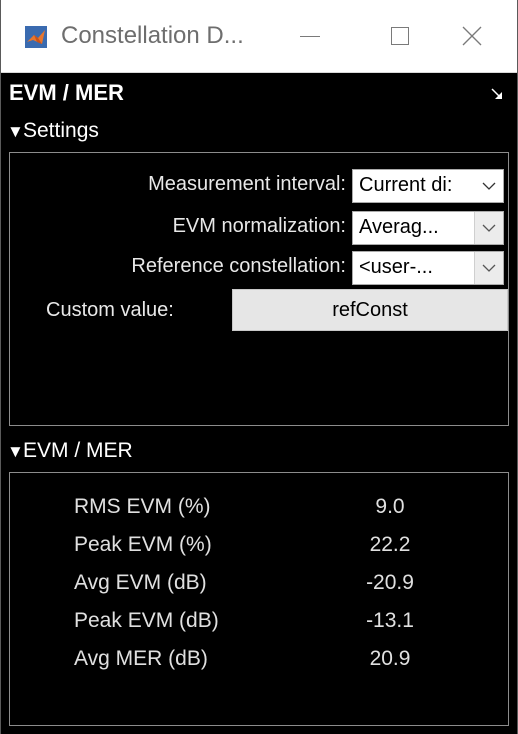 The width and height of the screenshot is (518, 734). I want to click on metric-value: -20.9, so click(390, 582).